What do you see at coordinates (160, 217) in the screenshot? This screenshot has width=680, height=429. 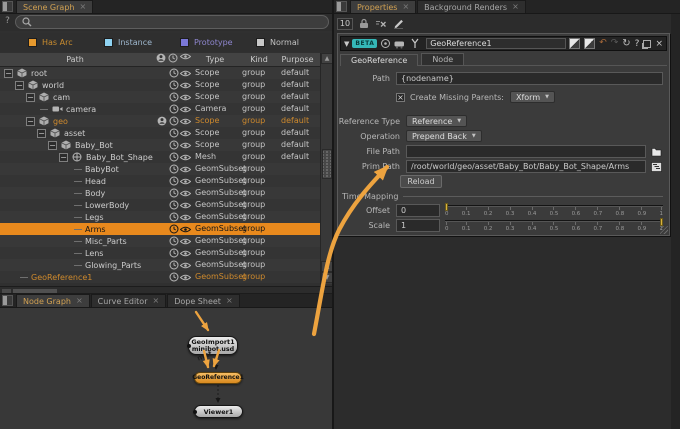 I see `tree-row-legs: Legs GeomSubset group` at bounding box center [160, 217].